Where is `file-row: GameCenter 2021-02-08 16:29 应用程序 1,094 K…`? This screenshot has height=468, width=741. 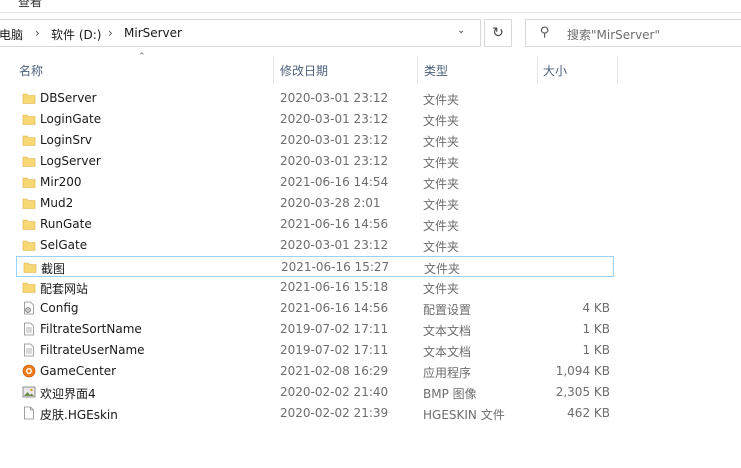 file-row: GameCenter 2021-02-08 16:29 应用程序 1,094 K… is located at coordinates (315, 371).